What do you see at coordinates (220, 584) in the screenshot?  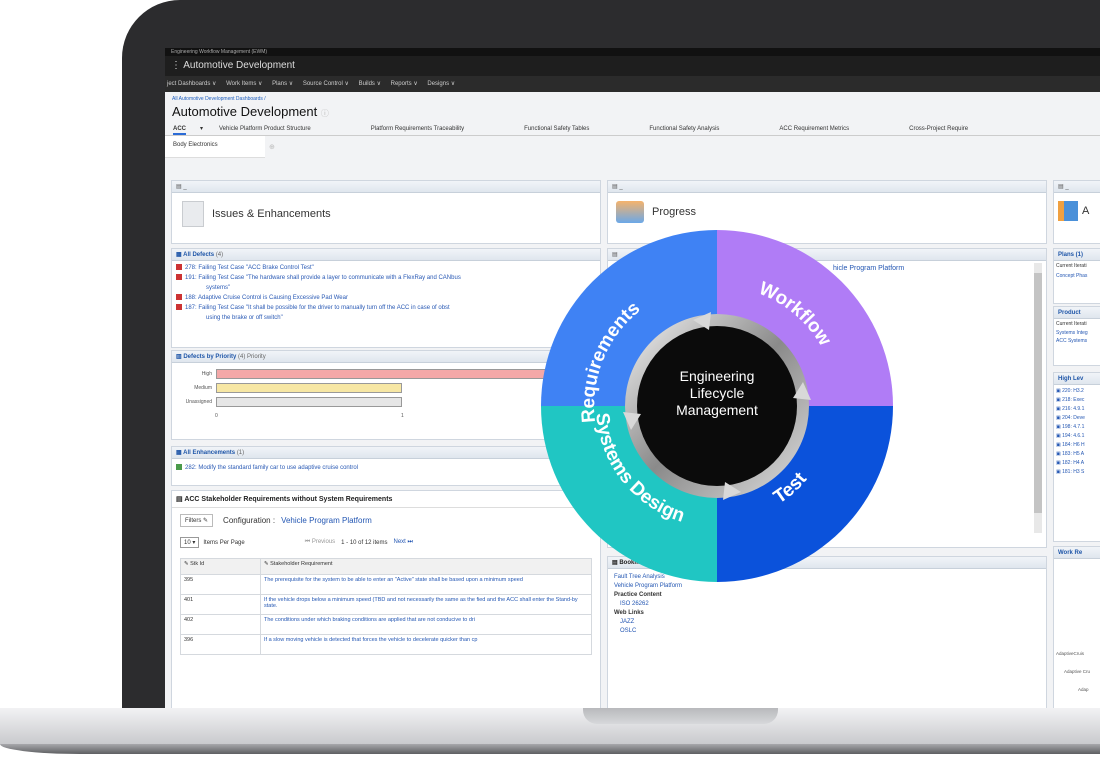 I see `cell-id: 395` at bounding box center [220, 584].